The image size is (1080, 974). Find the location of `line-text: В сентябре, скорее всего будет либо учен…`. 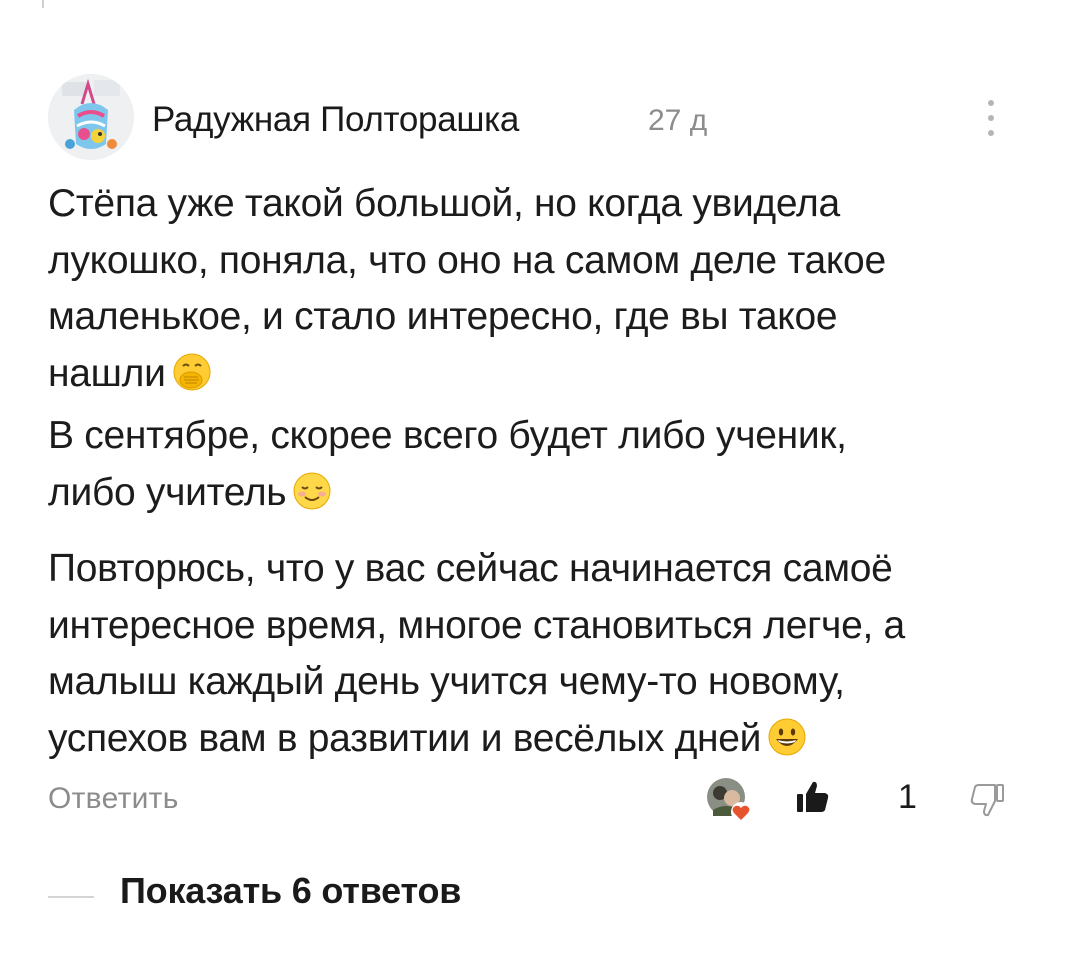

line-text: В сентябре, скорее всего будет либо учен… is located at coordinates (447, 435).